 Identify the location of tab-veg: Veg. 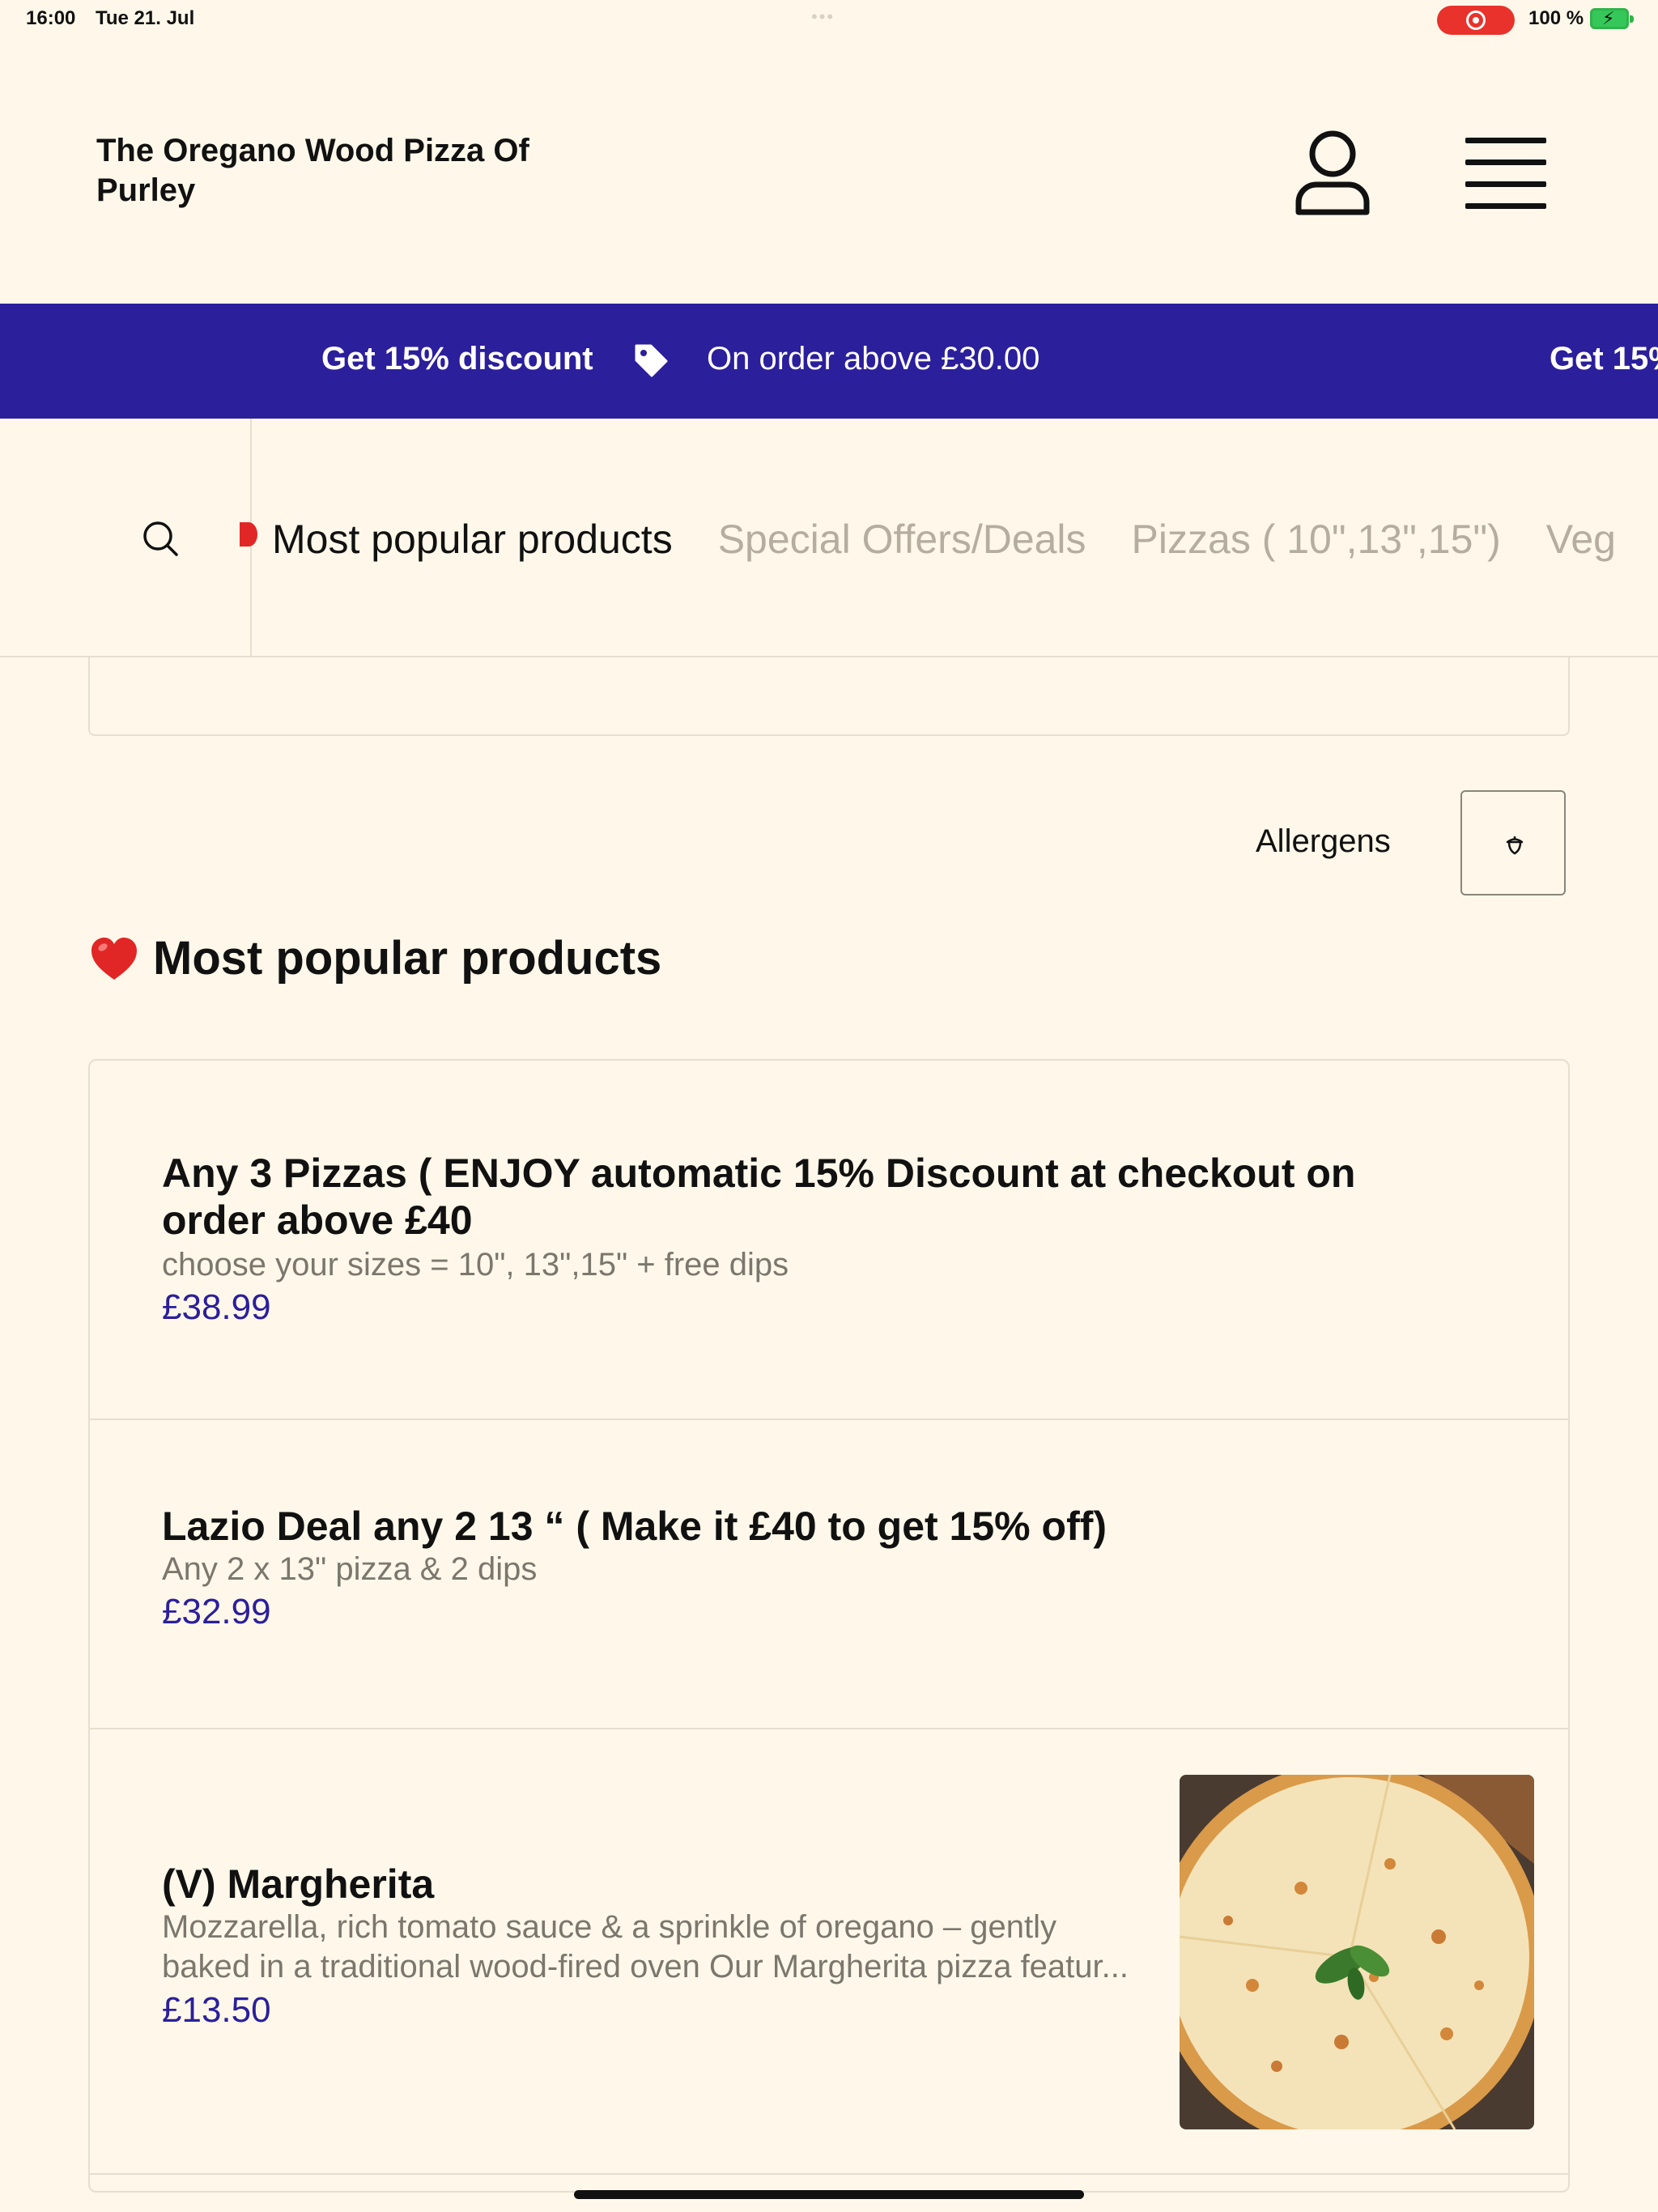
(1581, 539).